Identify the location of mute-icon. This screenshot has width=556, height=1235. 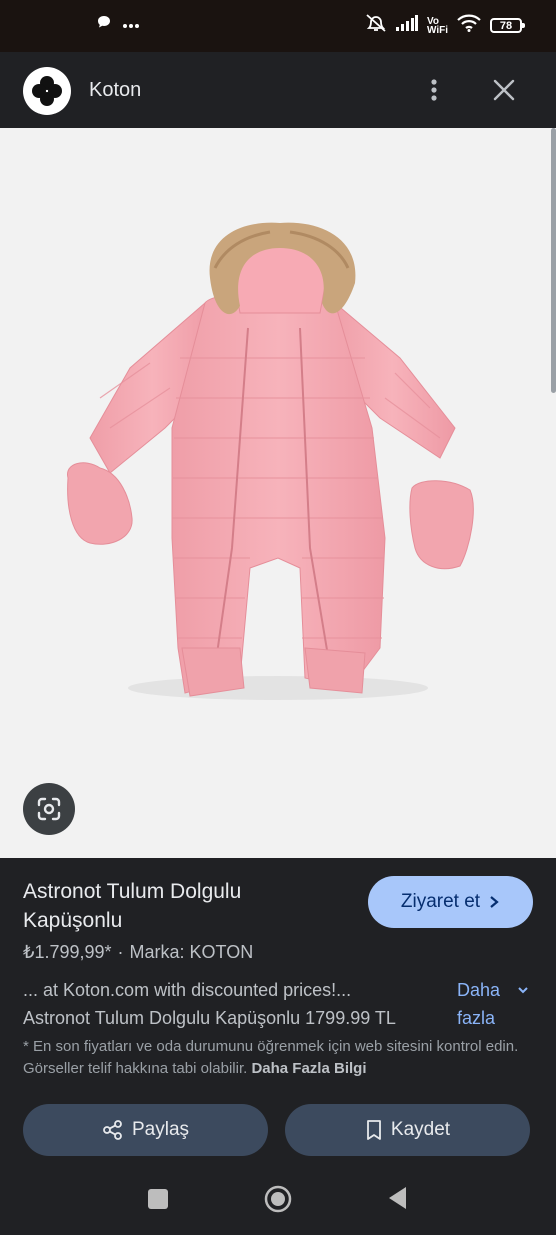
(376, 25).